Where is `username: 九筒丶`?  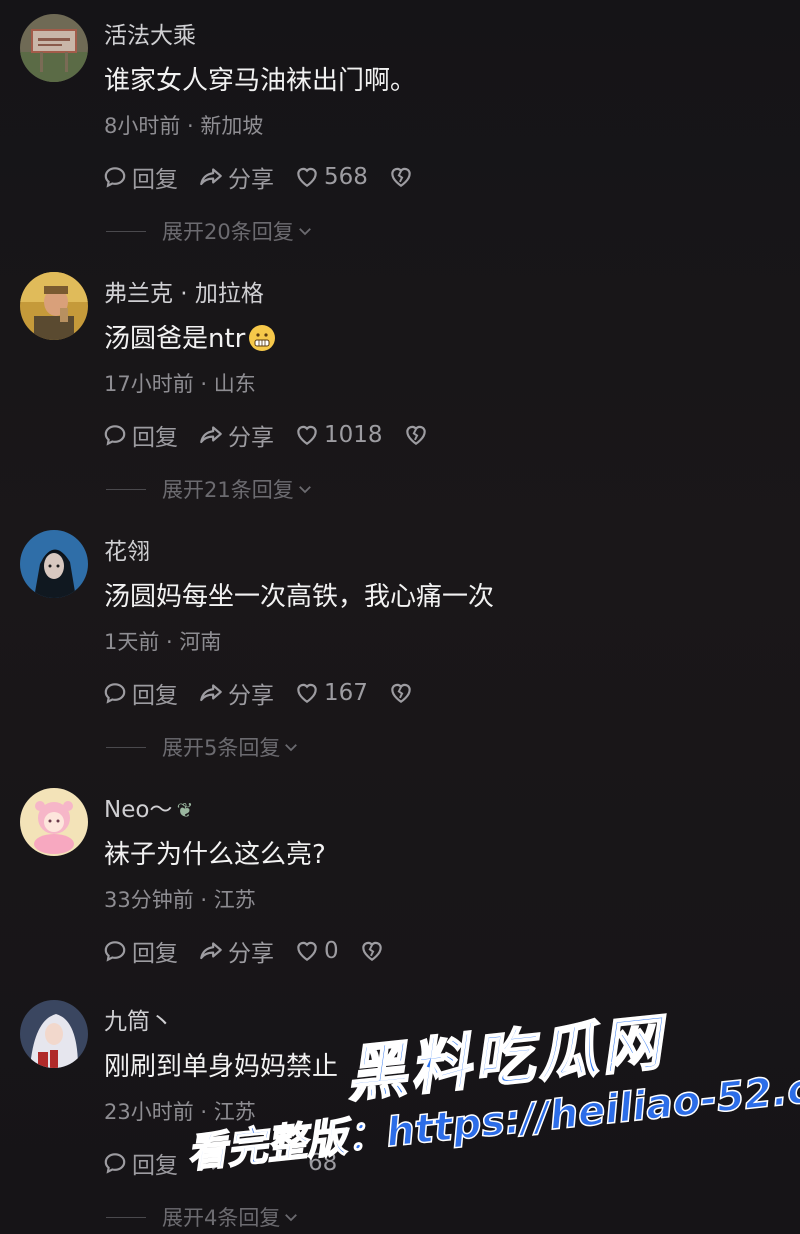
username: 九筒丶 is located at coordinates (138, 1019).